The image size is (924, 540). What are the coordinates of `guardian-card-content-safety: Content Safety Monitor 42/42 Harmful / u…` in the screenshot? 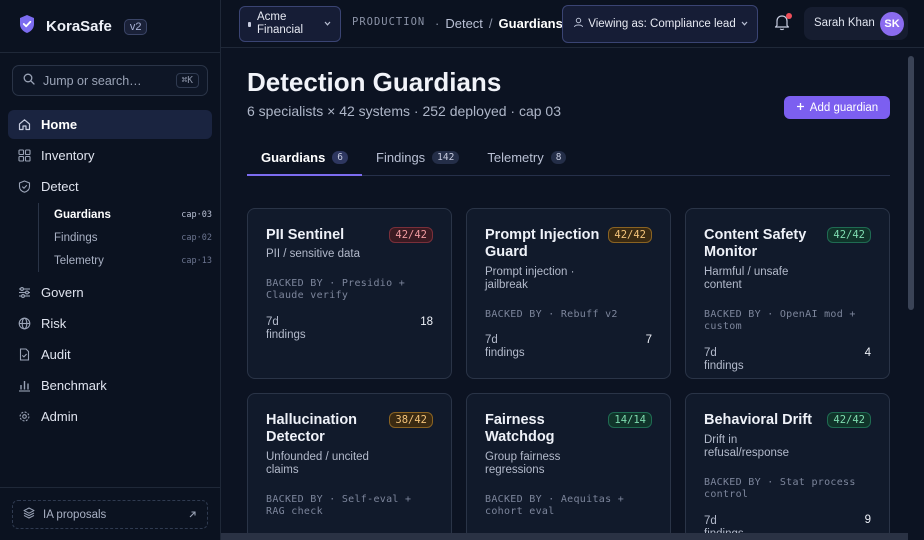 It's located at (787, 293).